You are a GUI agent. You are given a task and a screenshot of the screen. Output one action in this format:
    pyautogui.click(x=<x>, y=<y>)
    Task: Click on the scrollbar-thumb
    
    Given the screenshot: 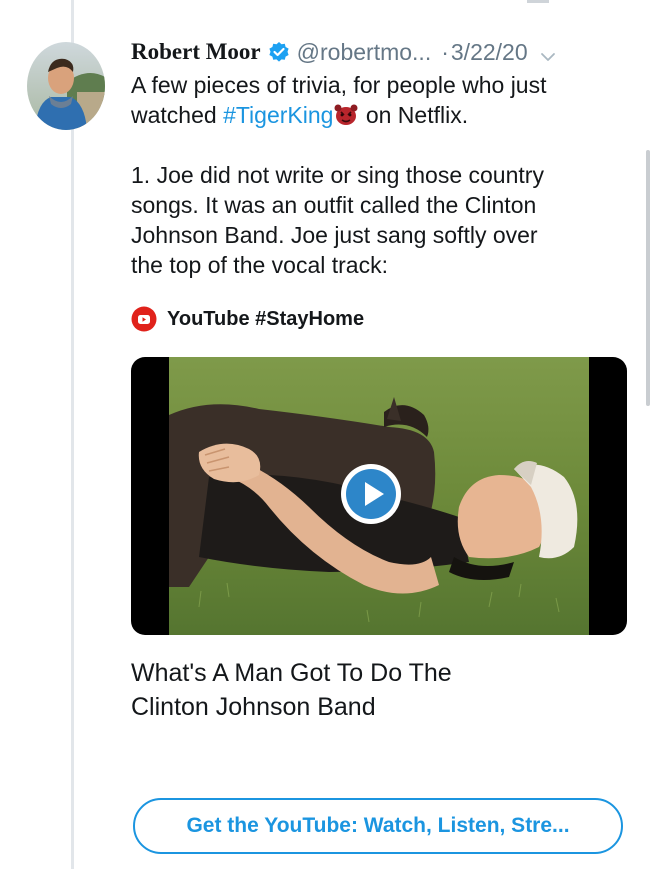 What is the action you would take?
    pyautogui.click(x=648, y=278)
    